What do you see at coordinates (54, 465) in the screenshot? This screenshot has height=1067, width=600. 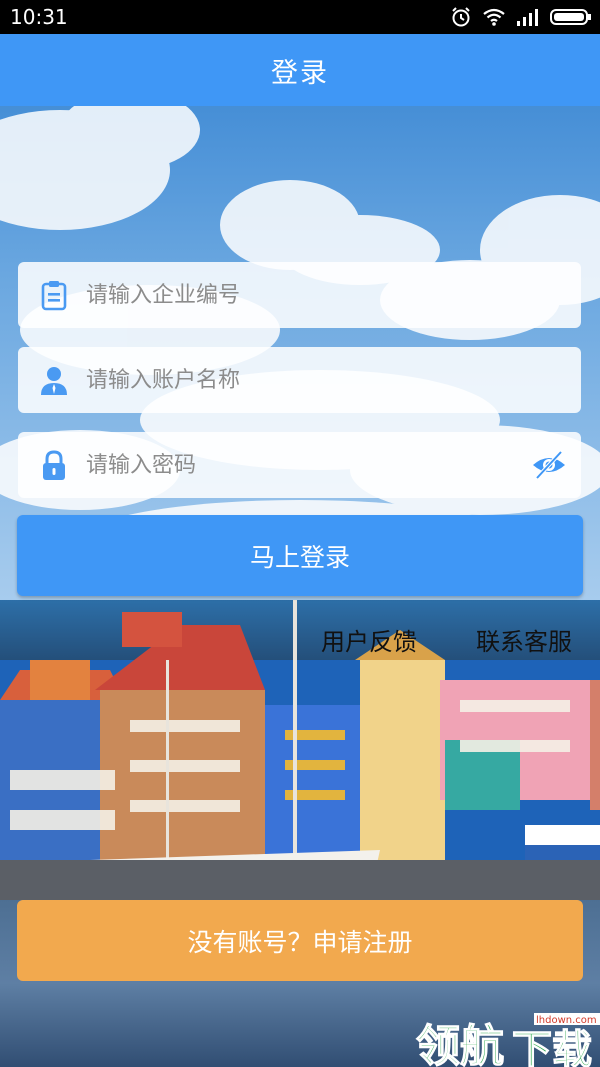 I see `lock-icon` at bounding box center [54, 465].